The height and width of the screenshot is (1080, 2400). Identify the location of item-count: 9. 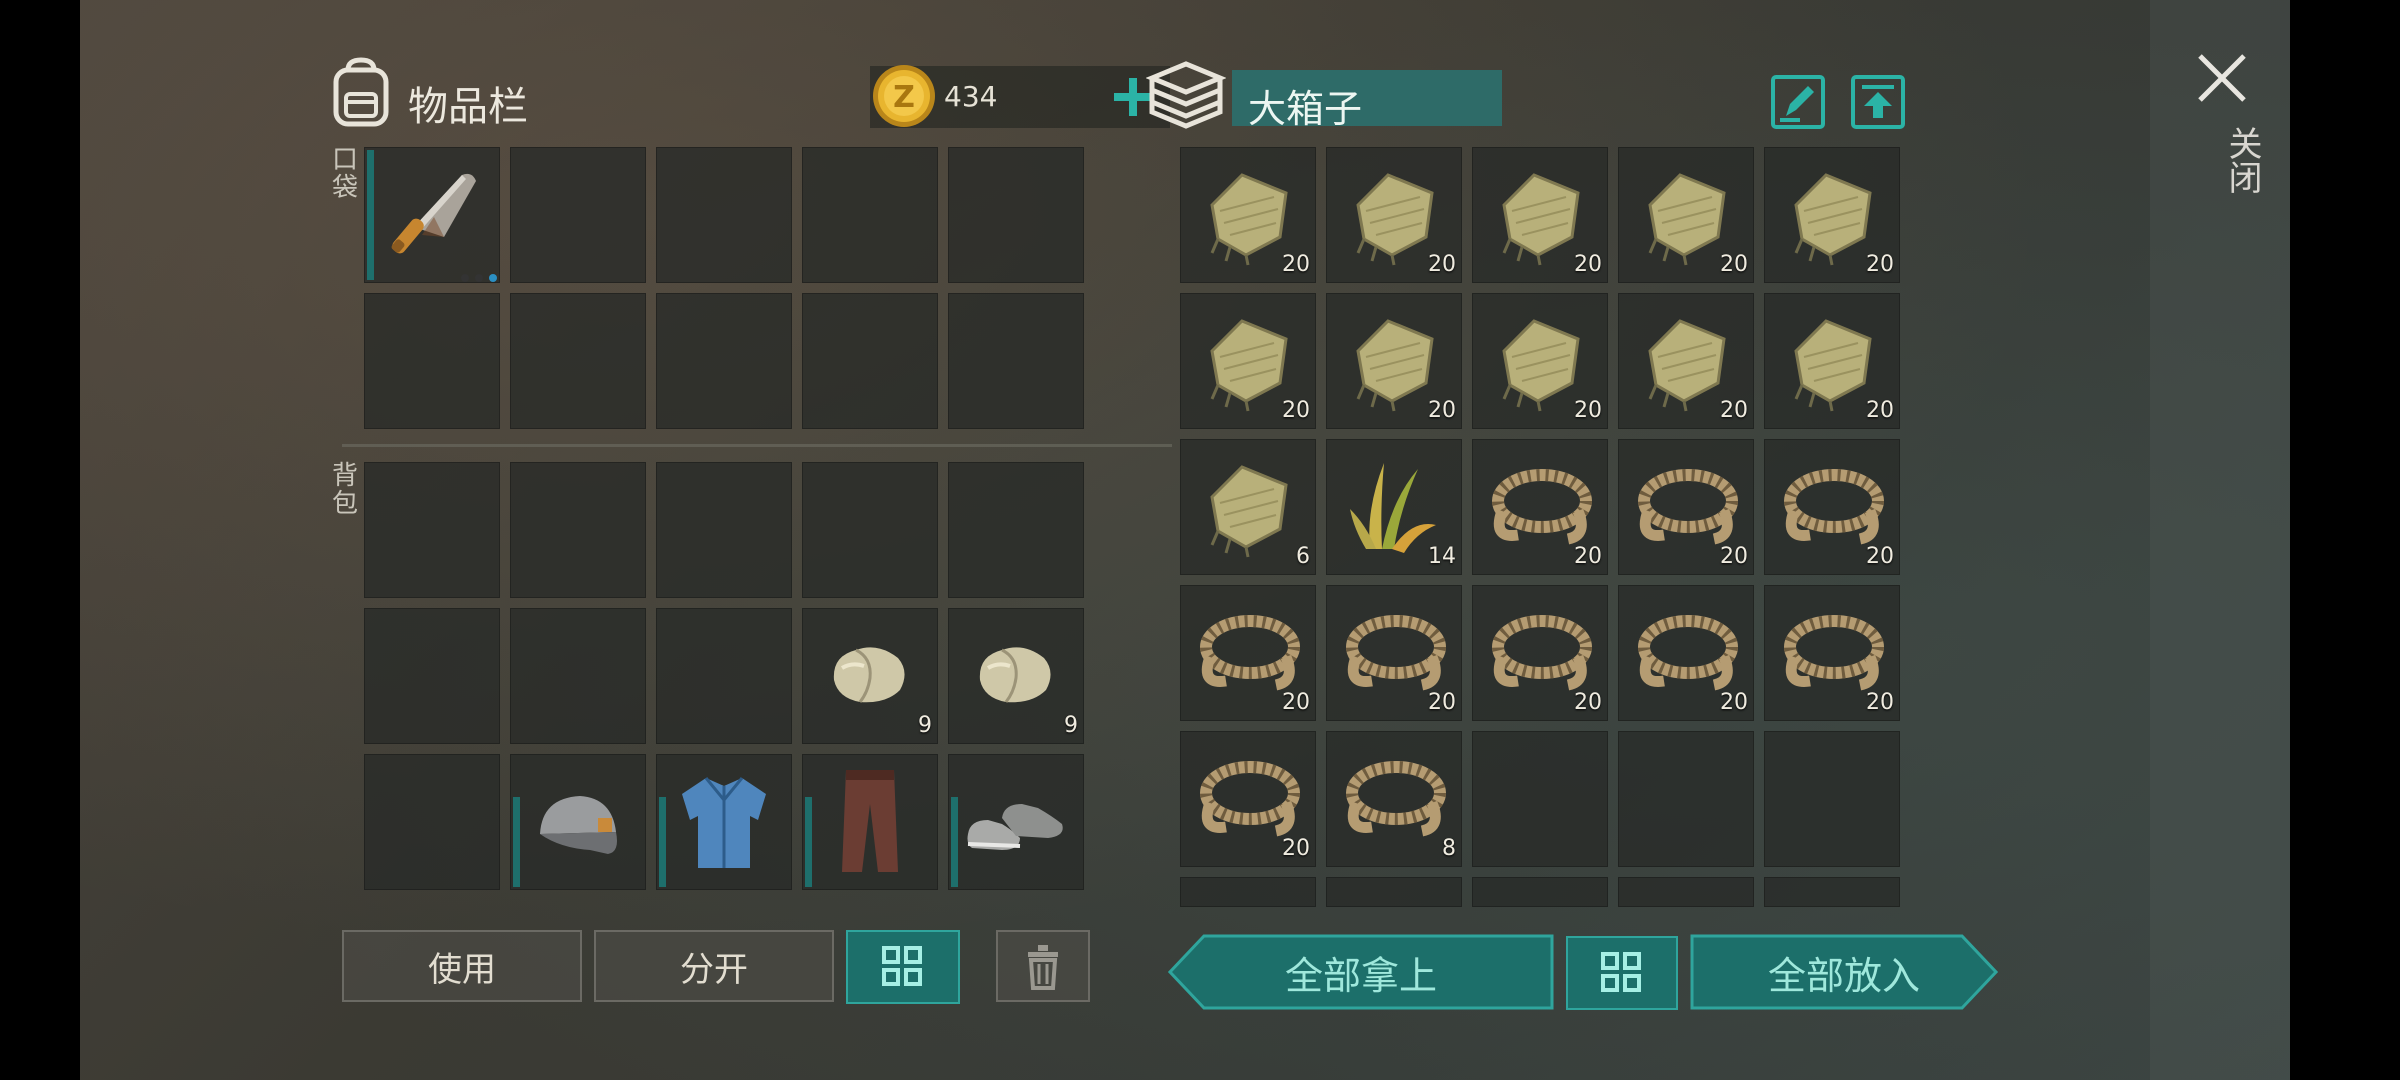
(1071, 725).